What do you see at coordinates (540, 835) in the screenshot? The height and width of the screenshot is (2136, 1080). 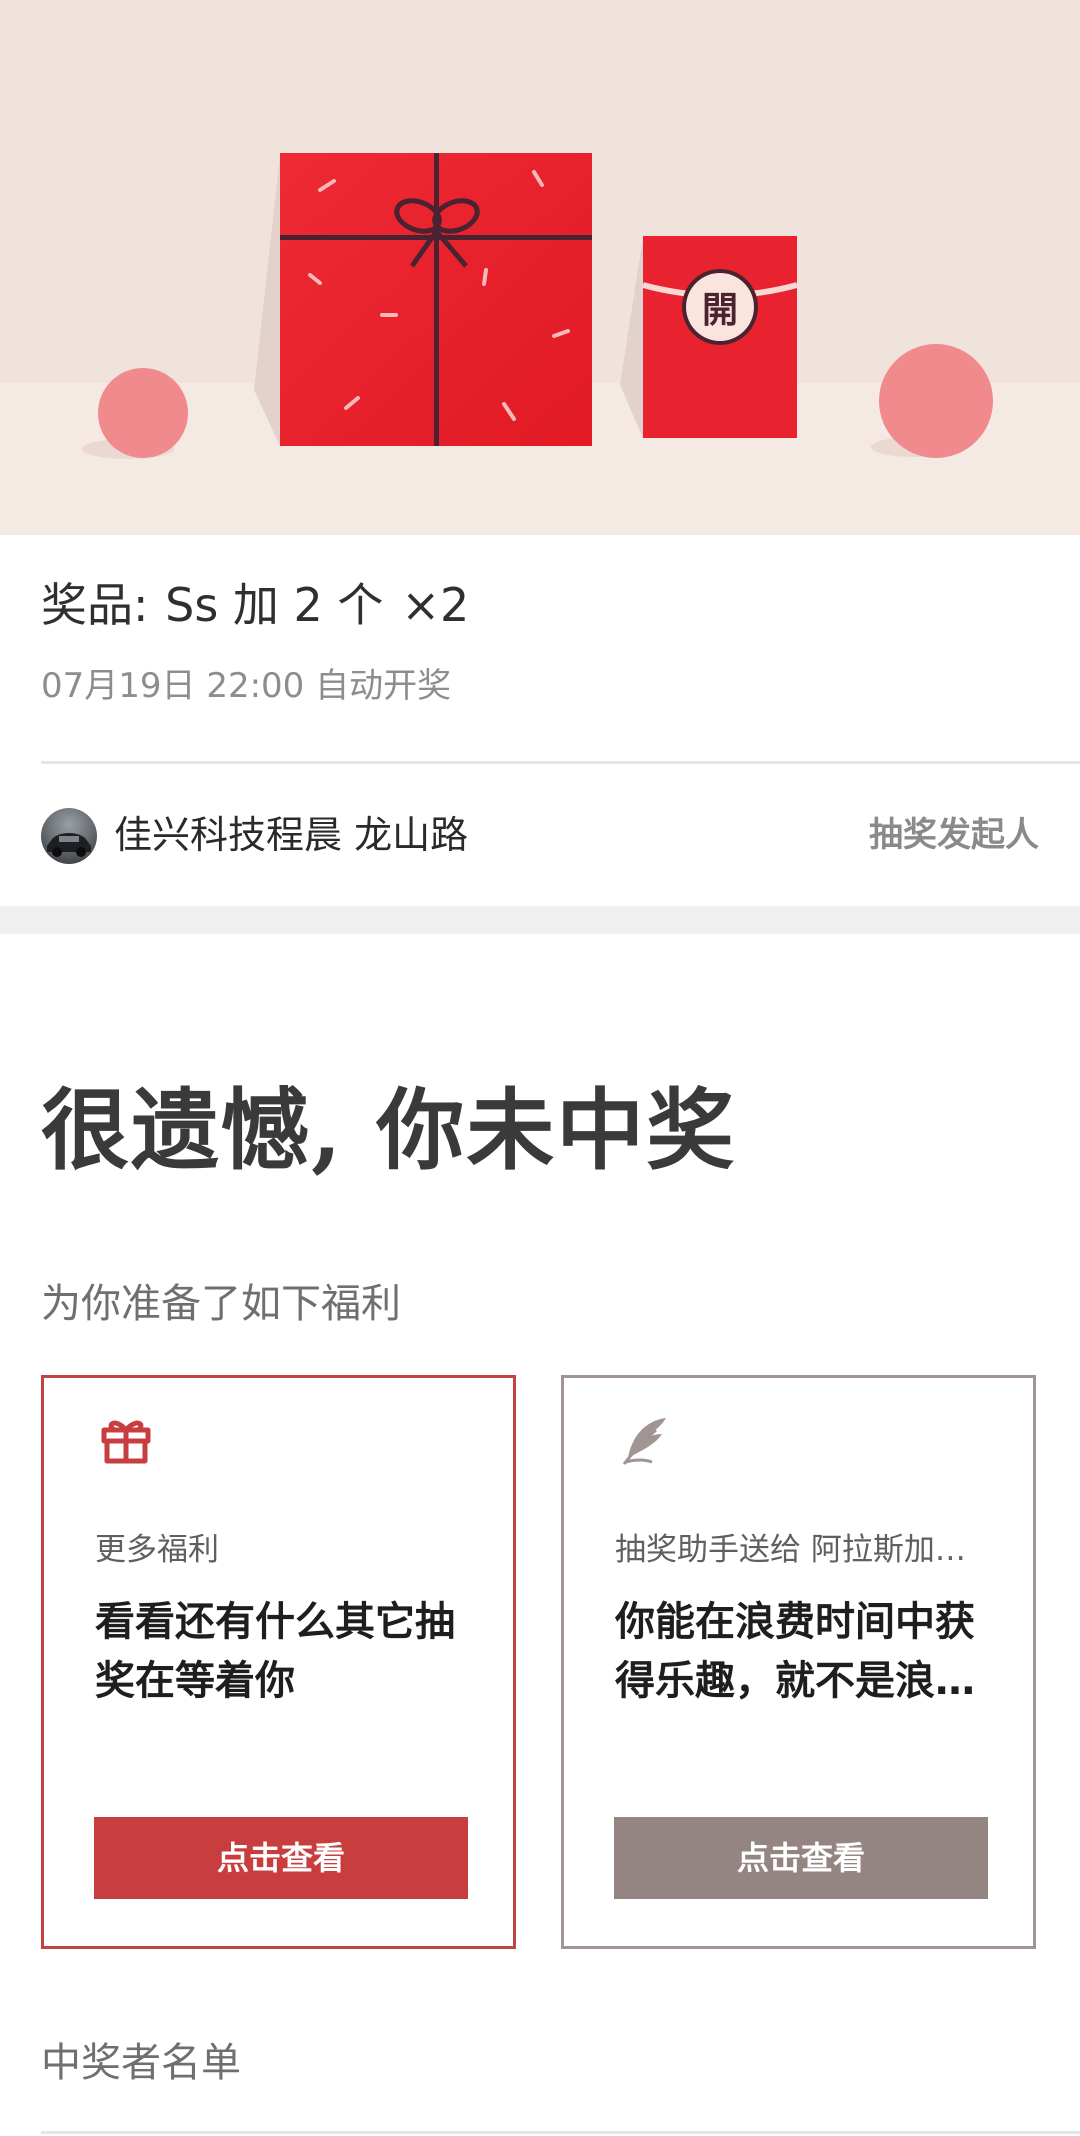 I see `sponsor-row: 佳兴科技程晨 龙山路 抽奖发起人` at bounding box center [540, 835].